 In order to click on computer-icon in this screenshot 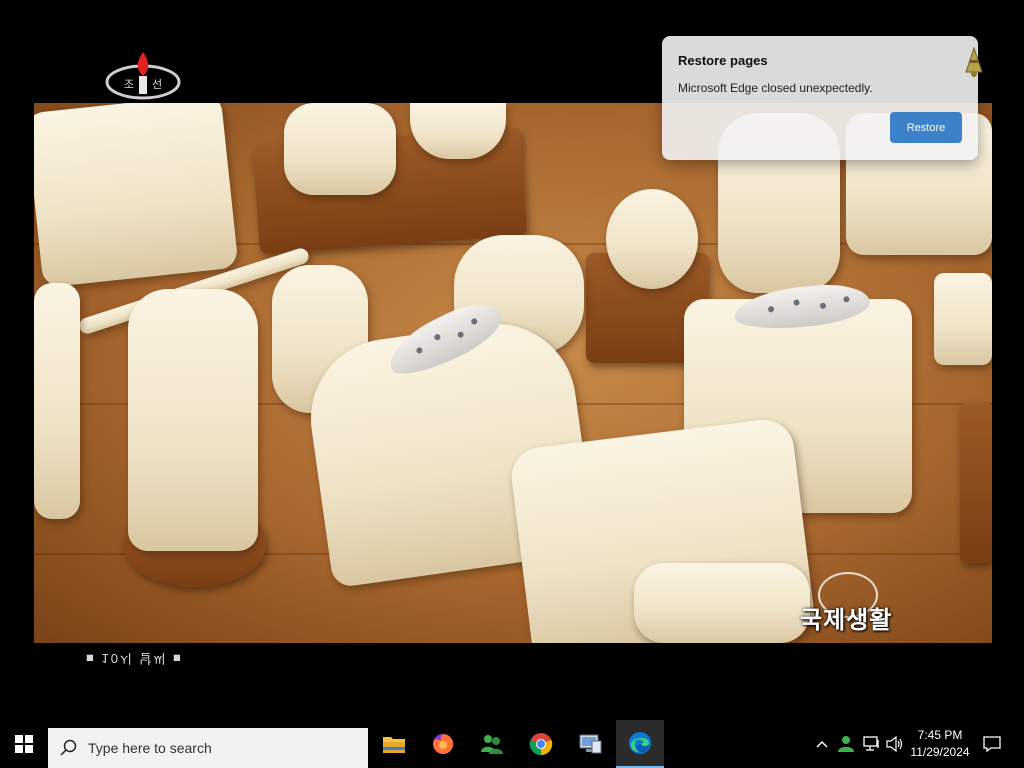, I will do `click(590, 744)`.